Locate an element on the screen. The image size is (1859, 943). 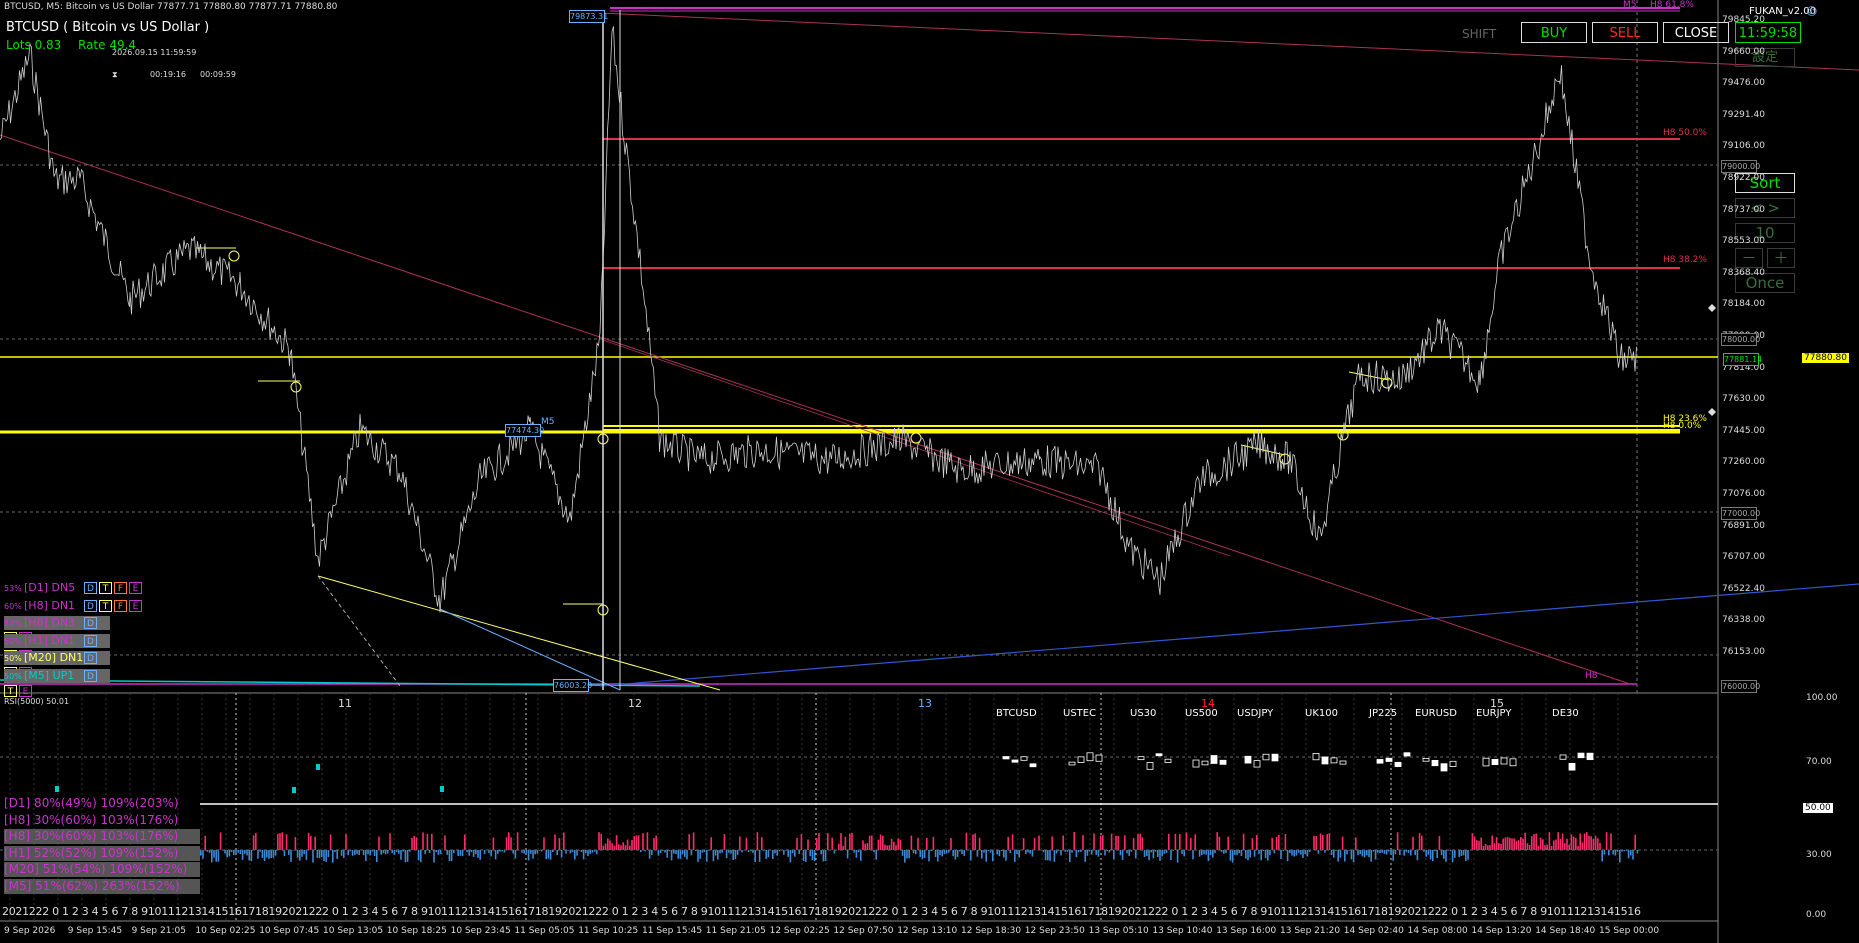
symbol-label: USTEC is located at coordinates (1079, 713).